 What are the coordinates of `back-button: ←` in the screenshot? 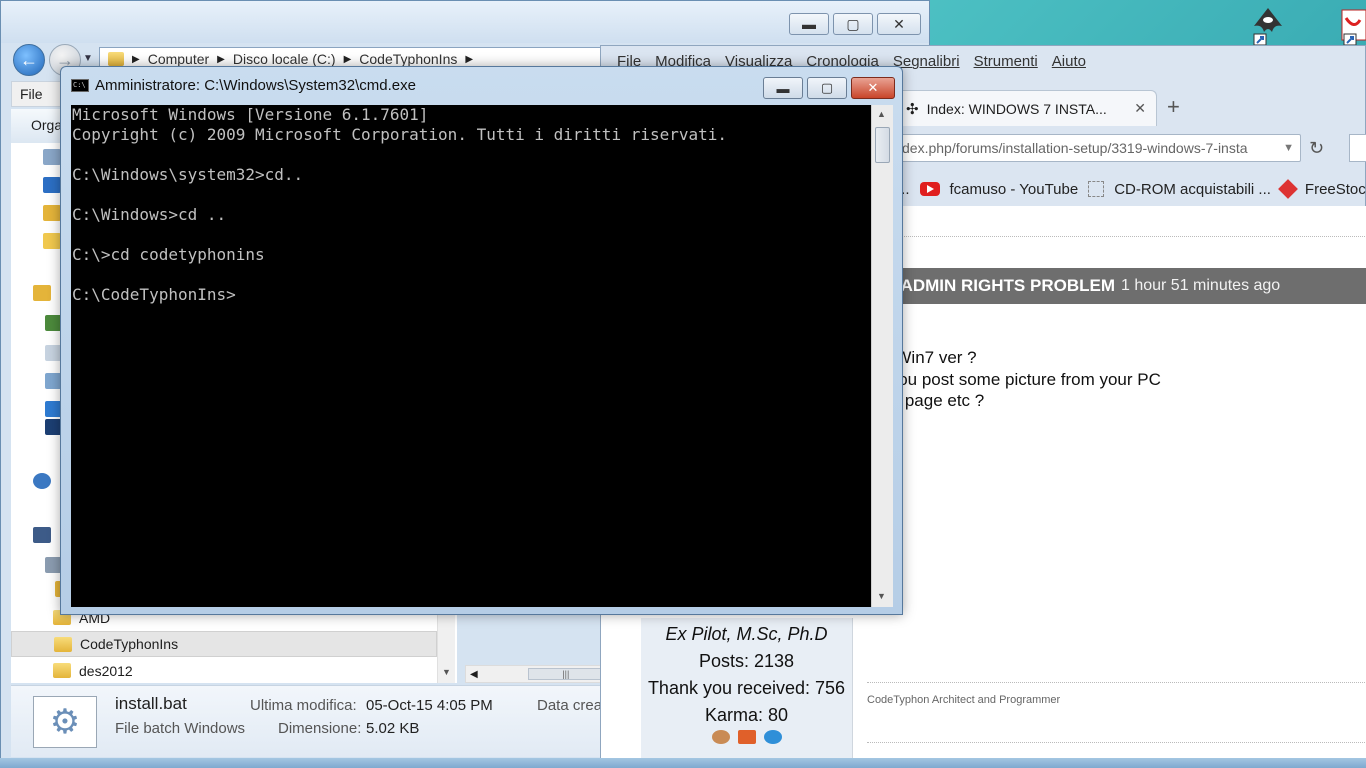 It's located at (29, 60).